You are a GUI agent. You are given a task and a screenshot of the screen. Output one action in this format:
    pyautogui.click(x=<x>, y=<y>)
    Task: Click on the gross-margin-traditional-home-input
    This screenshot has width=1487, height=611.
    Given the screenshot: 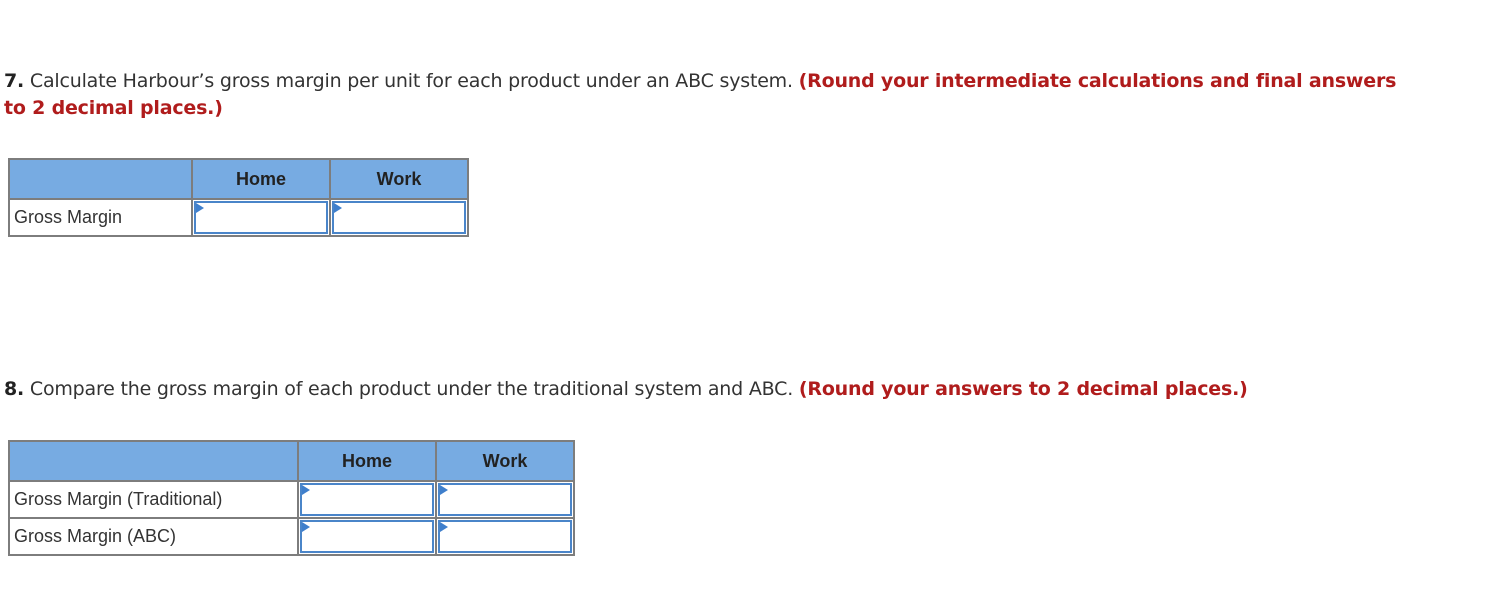 What is the action you would take?
    pyautogui.click(x=367, y=499)
    